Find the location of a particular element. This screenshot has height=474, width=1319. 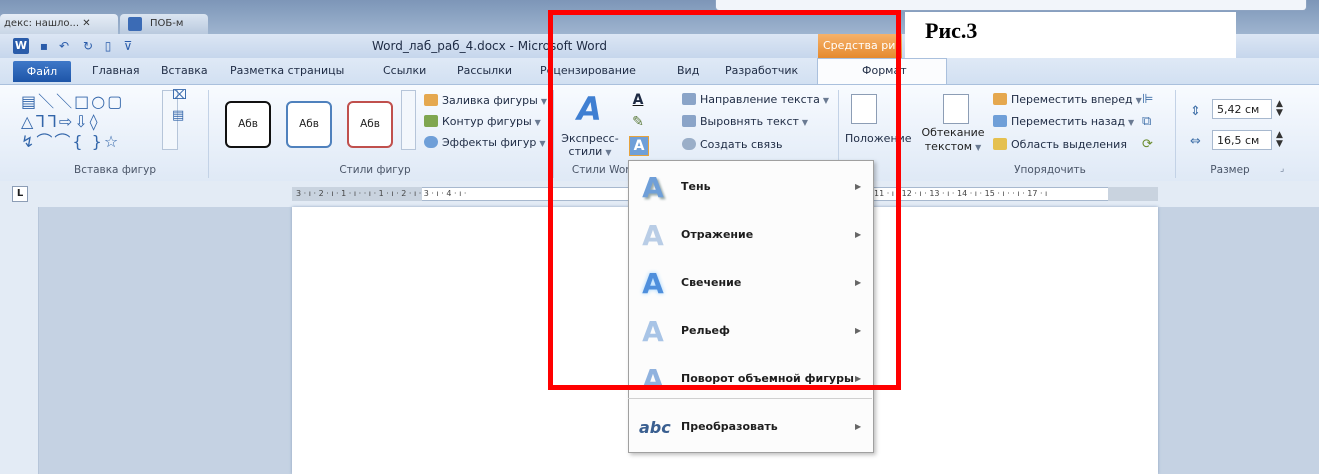

selection-pane-icon is located at coordinates (1000, 144).